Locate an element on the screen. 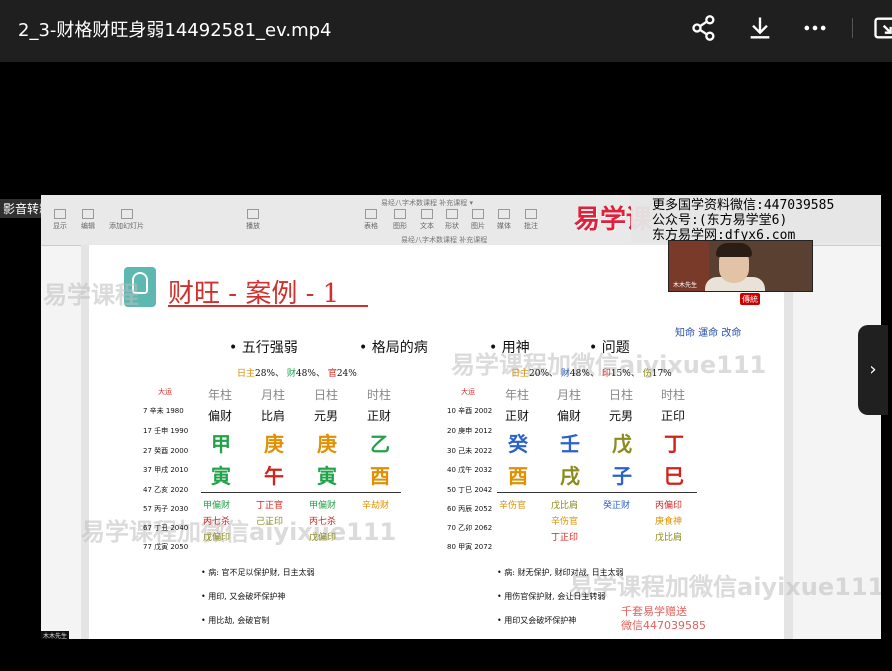 The height and width of the screenshot is (671, 892). hidden-stem: 丁正官 is located at coordinates (270, 506).